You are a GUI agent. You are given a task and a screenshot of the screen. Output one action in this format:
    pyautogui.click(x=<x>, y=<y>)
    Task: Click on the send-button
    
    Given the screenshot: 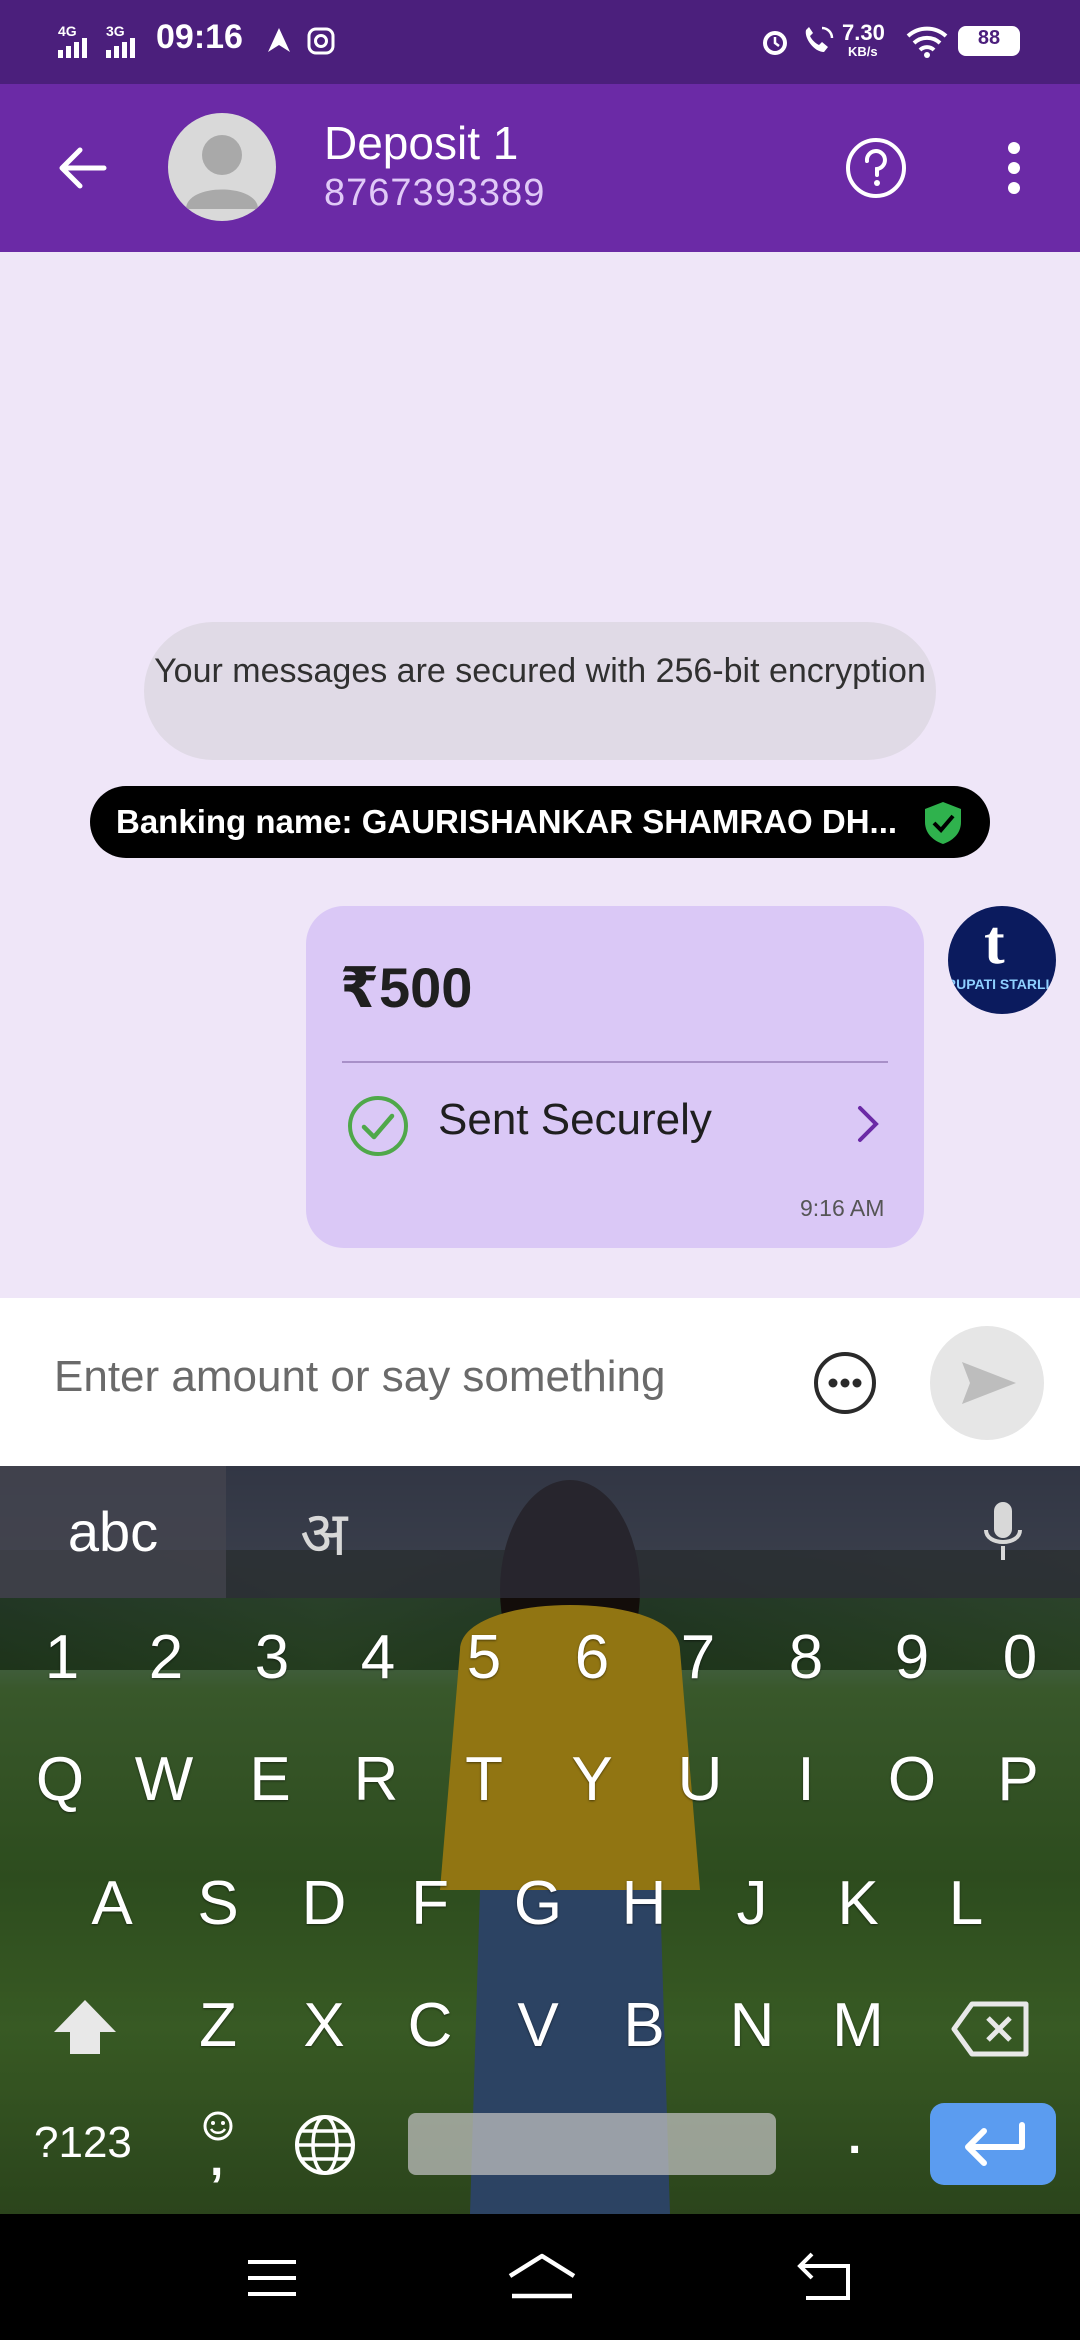 What is the action you would take?
    pyautogui.click(x=987, y=1383)
    